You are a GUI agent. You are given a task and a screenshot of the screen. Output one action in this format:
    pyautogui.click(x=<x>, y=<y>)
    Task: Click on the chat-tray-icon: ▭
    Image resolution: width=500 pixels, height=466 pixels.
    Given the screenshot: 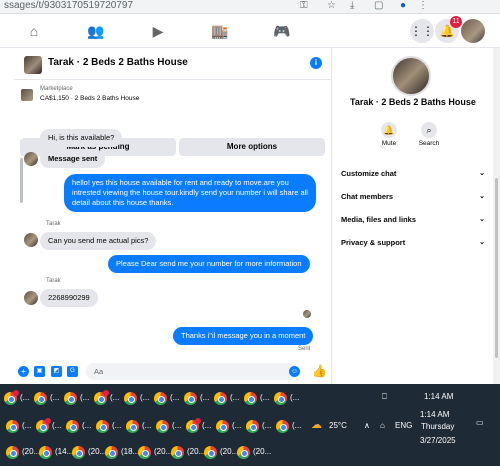 What is the action you would take?
    pyautogui.click(x=480, y=422)
    